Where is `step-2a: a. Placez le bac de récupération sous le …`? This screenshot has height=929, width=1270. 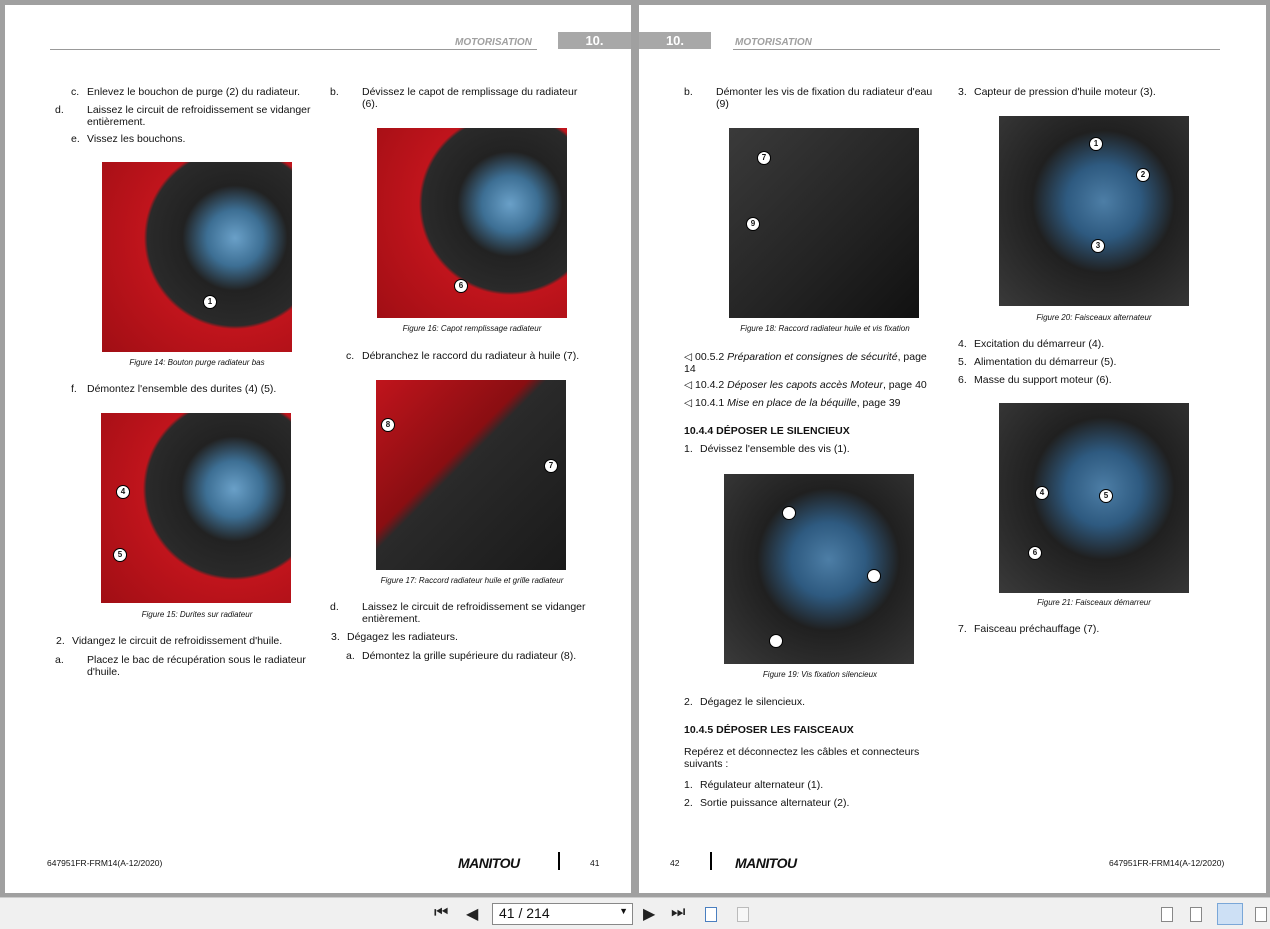 step-2a: a. Placez le bac de récupération sous le … is located at coordinates (180, 666).